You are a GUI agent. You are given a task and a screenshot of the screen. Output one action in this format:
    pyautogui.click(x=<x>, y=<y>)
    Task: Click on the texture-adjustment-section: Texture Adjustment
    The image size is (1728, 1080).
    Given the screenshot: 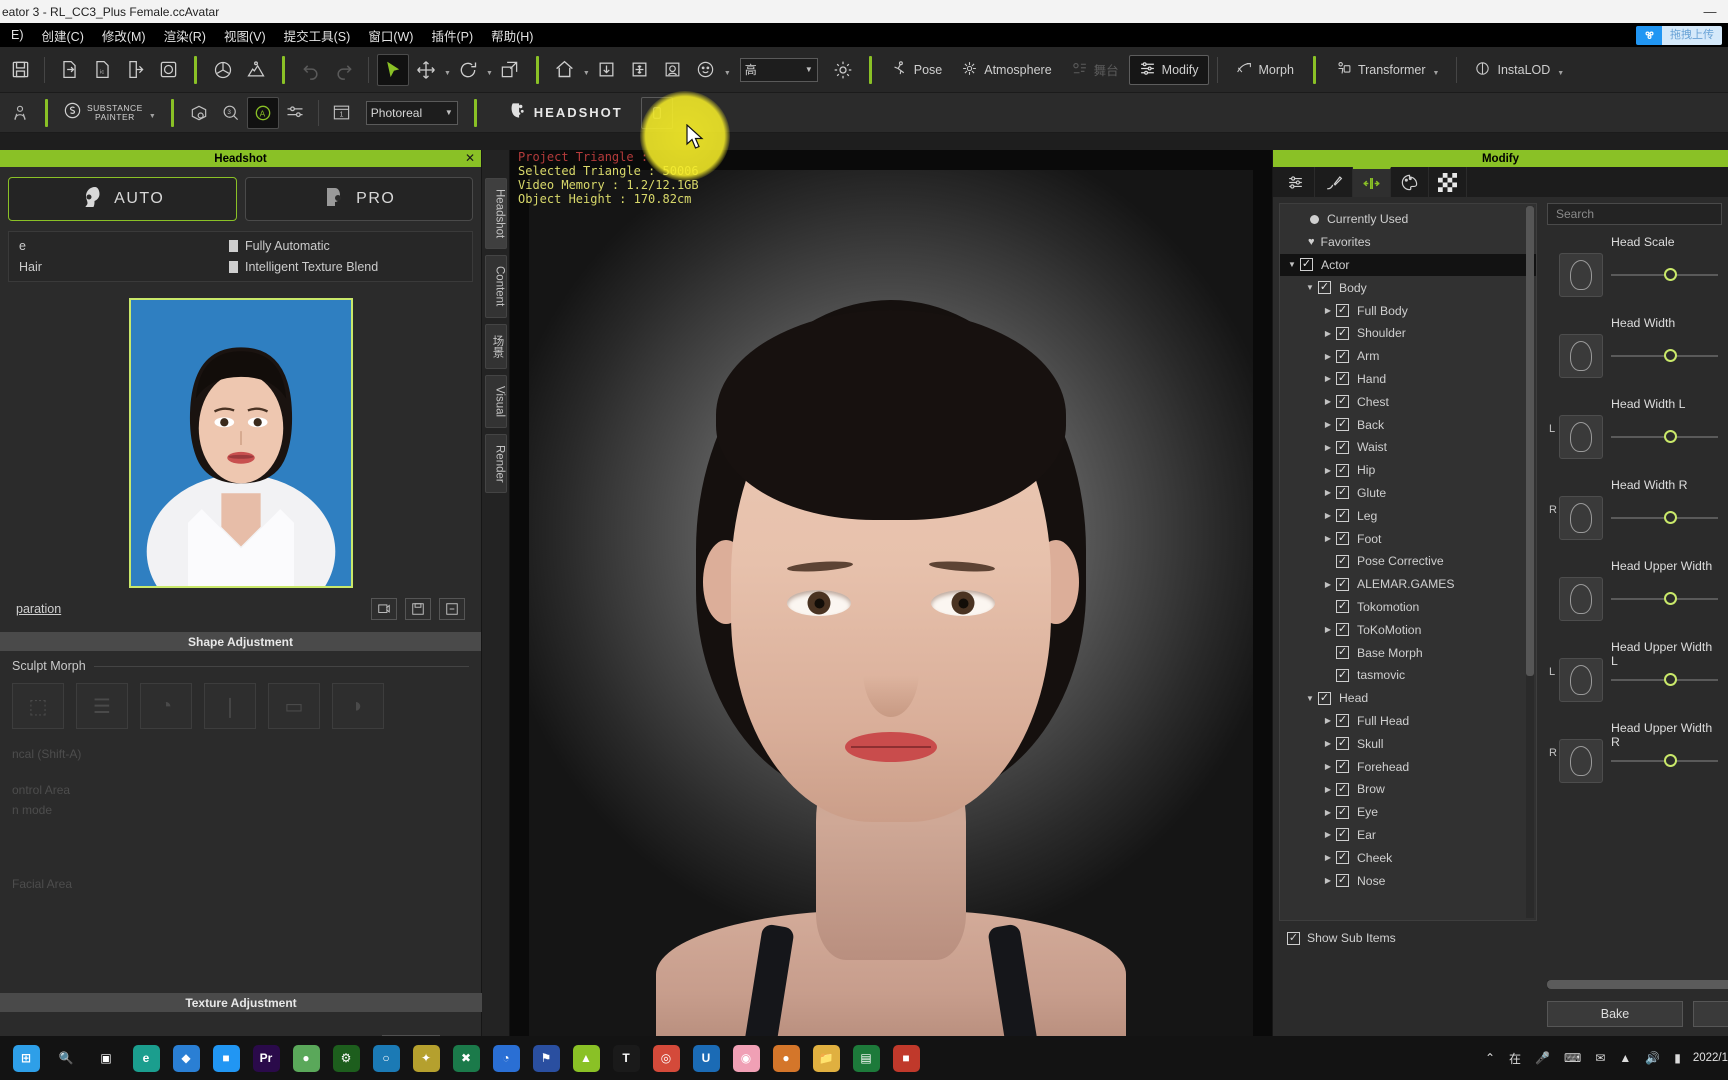 What is the action you would take?
    pyautogui.click(x=241, y=1002)
    